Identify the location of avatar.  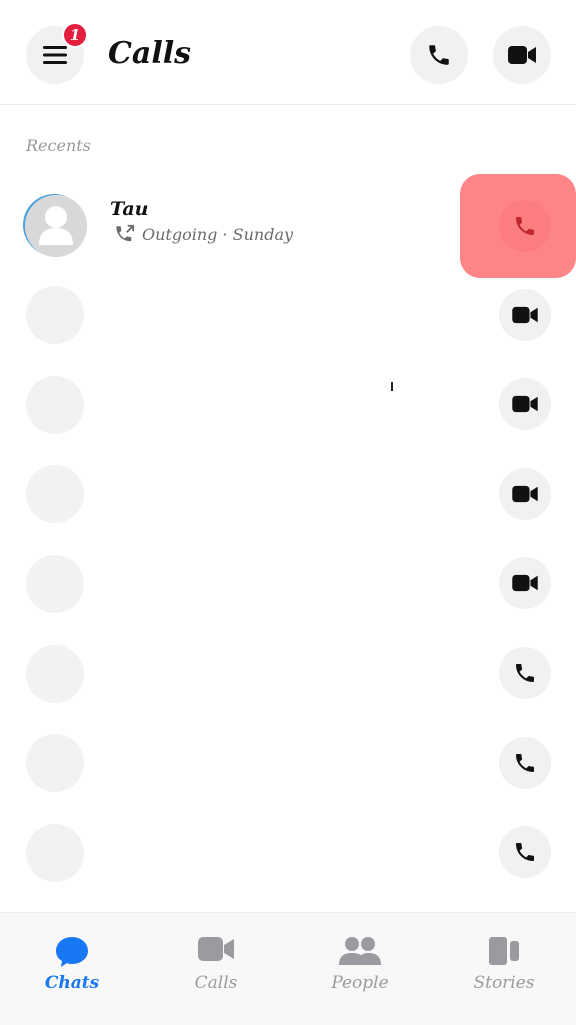
(56, 226).